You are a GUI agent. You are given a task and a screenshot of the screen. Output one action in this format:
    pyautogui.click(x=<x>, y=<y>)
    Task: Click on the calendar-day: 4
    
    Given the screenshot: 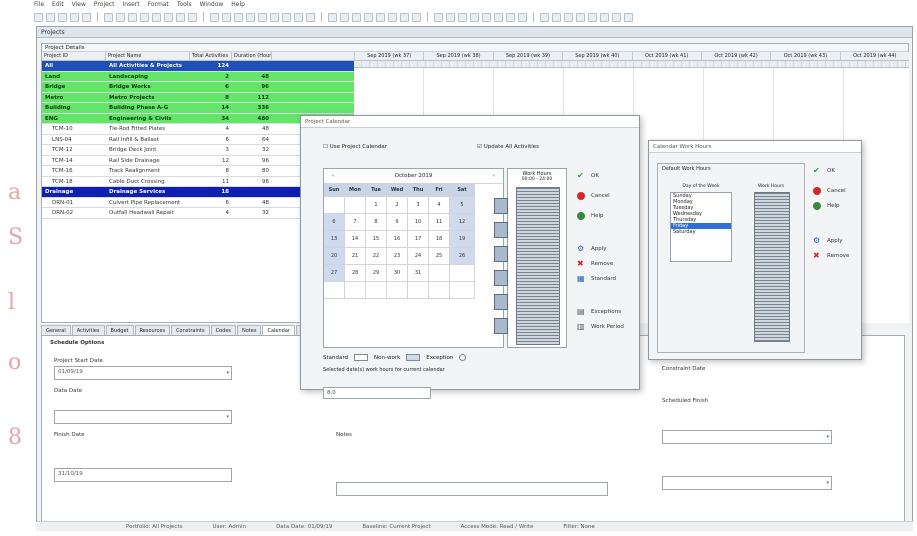 What is the action you would take?
    pyautogui.click(x=439, y=205)
    